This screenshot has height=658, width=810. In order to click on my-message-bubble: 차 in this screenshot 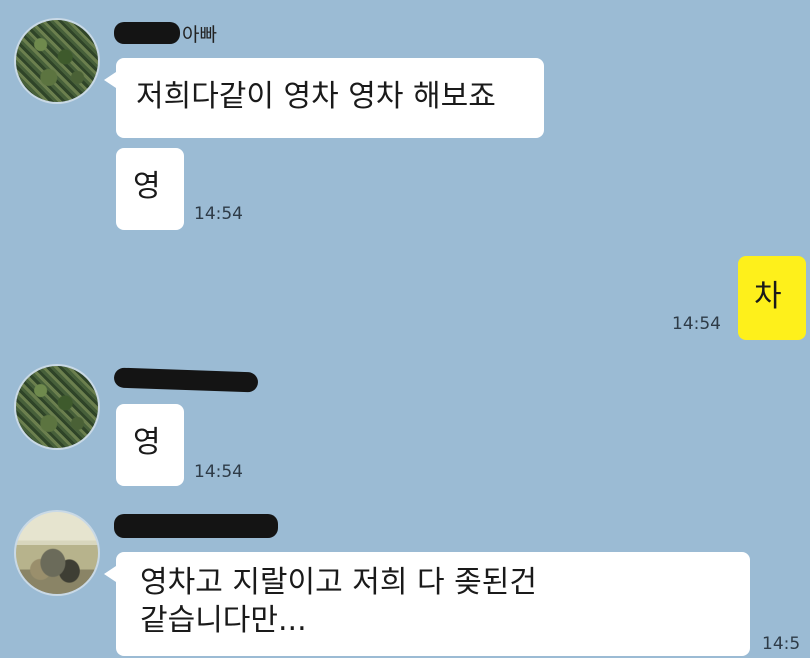, I will do `click(772, 298)`.